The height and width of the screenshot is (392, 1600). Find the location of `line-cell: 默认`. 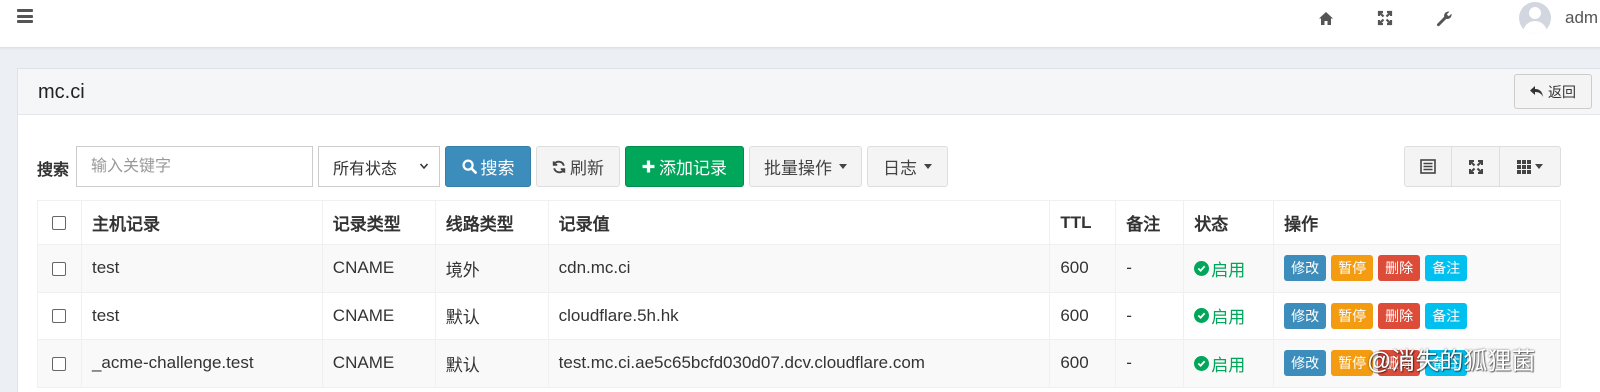

line-cell: 默认 is located at coordinates (491, 315).